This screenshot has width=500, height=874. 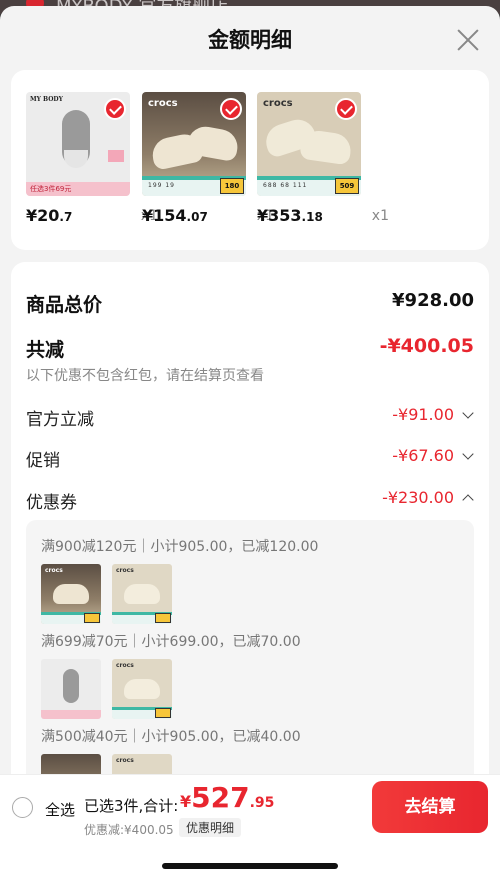 What do you see at coordinates (326, 147) in the screenshot?
I see `shoe-image` at bounding box center [326, 147].